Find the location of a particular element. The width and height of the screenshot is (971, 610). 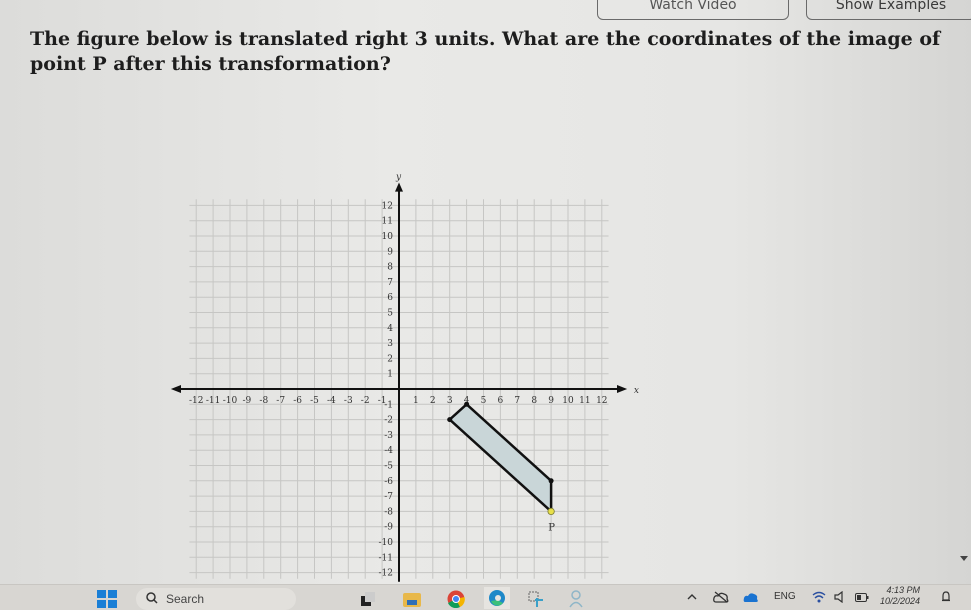

y-axis-label: y is located at coordinates (398, 177).